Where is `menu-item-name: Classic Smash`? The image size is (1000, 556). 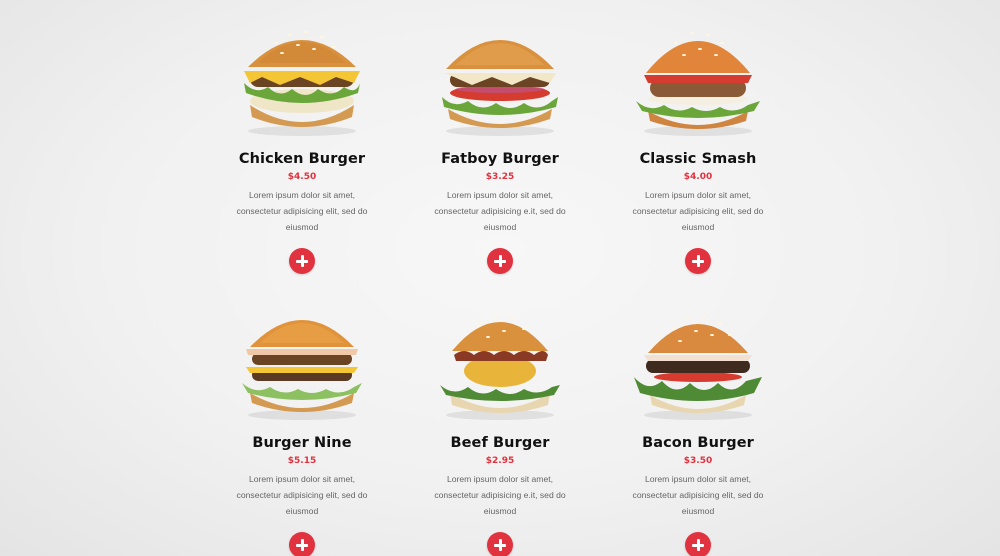
menu-item-name: Classic Smash is located at coordinates (698, 159).